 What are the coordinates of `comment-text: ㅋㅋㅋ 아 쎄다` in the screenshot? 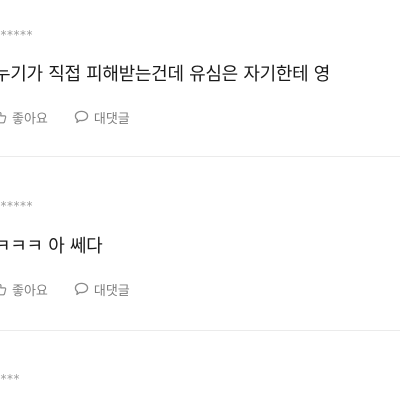 It's located at (51, 246).